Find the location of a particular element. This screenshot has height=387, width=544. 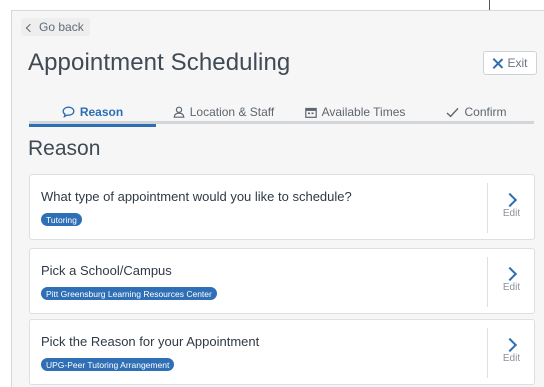

card-question: Pick a School/Campus is located at coordinates (106, 270).